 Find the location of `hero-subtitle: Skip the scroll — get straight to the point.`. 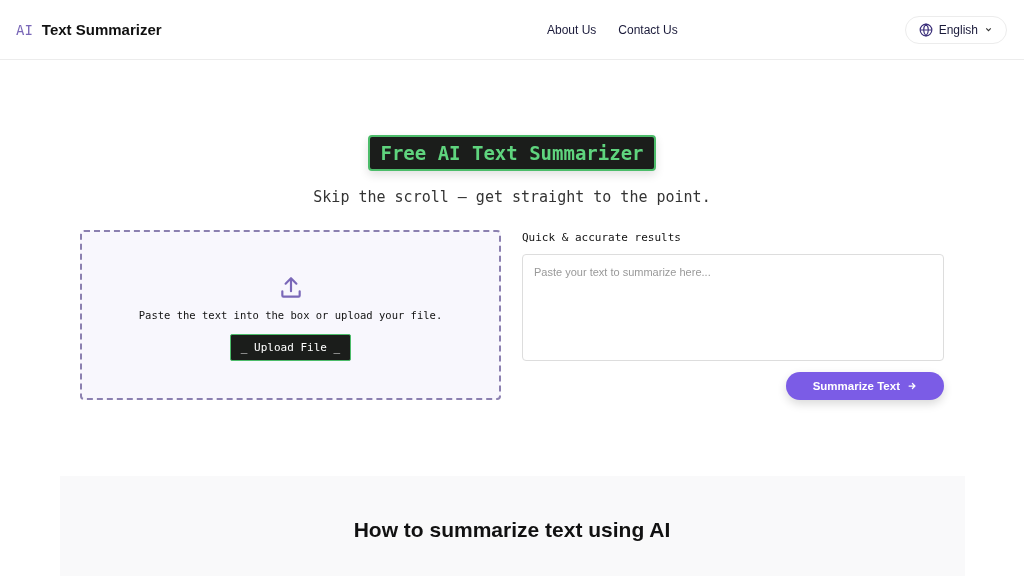

hero-subtitle: Skip the scroll — get straight to the point. is located at coordinates (512, 197).